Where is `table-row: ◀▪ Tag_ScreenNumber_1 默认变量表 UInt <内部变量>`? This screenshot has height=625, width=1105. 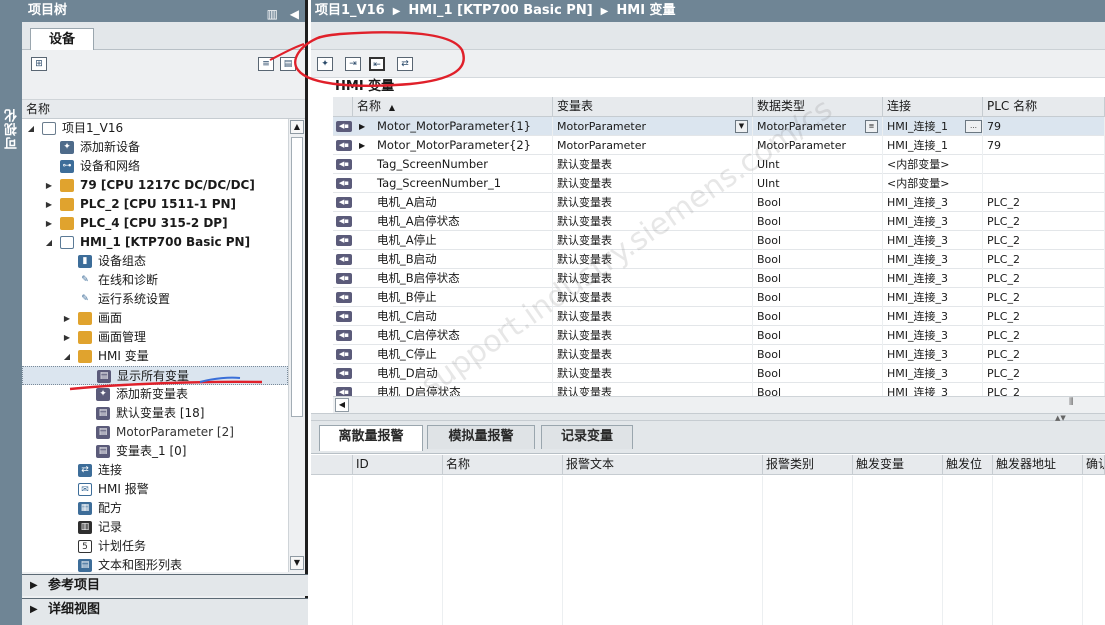
table-row: ◀▪ Tag_ScreenNumber_1 默认变量表 UInt <内部变量> is located at coordinates (719, 183).